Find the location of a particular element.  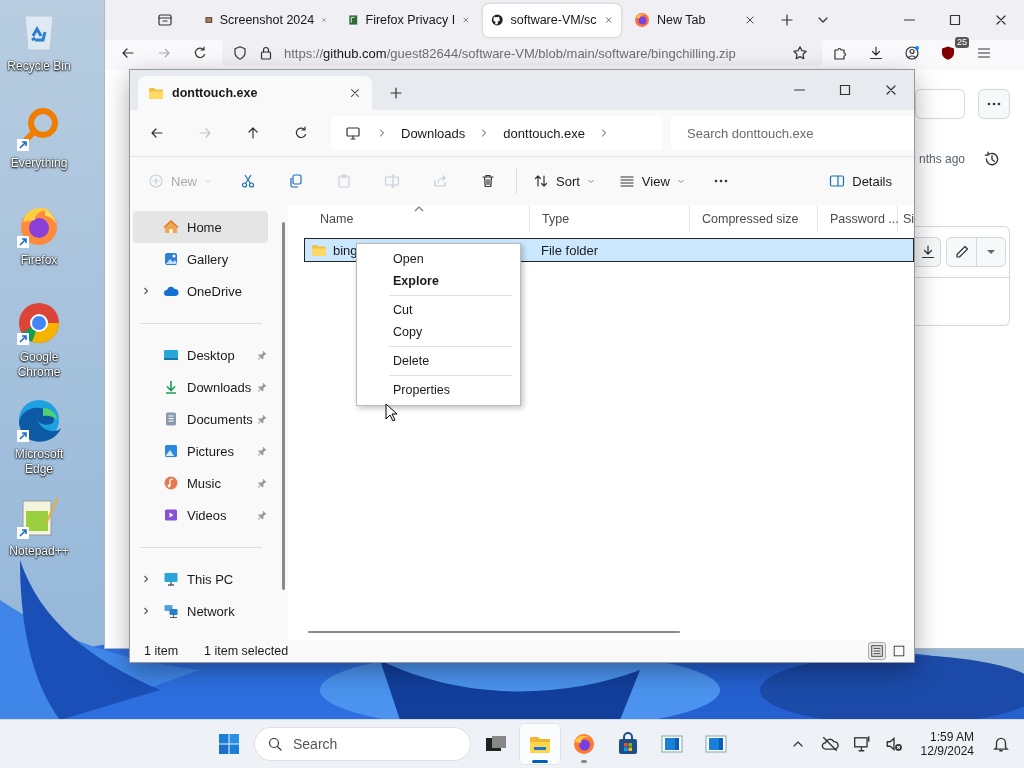

address-bar: Downloads donttouch.exe is located at coordinates (497, 133).